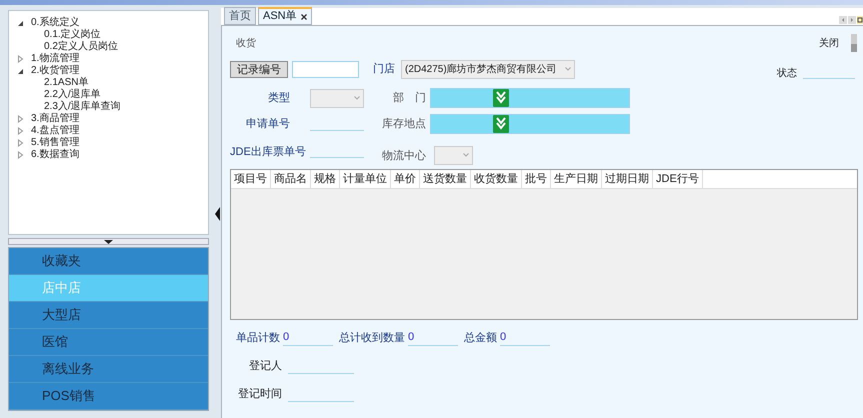 The image size is (863, 418). I want to click on tree-item: 0.1.定义岗位, so click(72, 35).